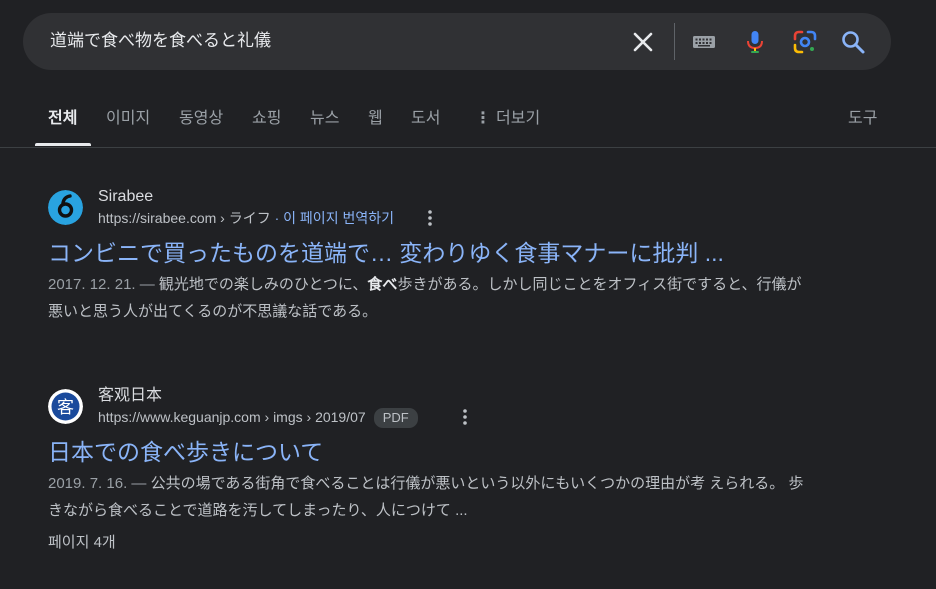  I want to click on keguanjp-favicon: 客, so click(65, 406).